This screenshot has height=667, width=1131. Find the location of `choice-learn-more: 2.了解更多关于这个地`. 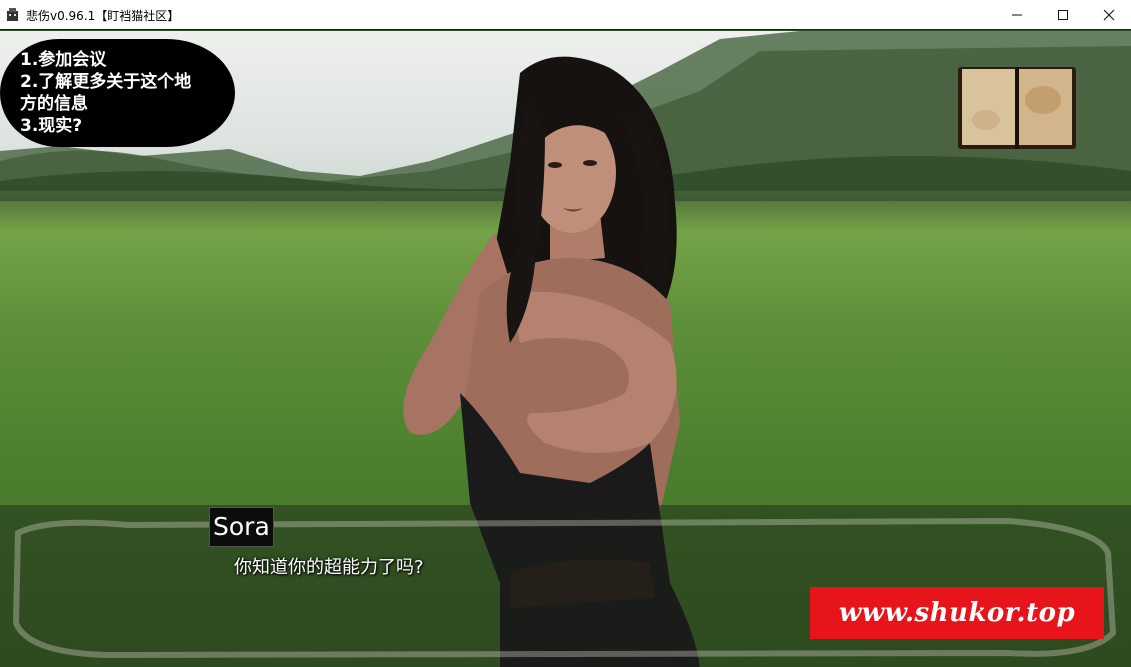

choice-learn-more: 2.了解更多关于这个地 is located at coordinates (105, 82).